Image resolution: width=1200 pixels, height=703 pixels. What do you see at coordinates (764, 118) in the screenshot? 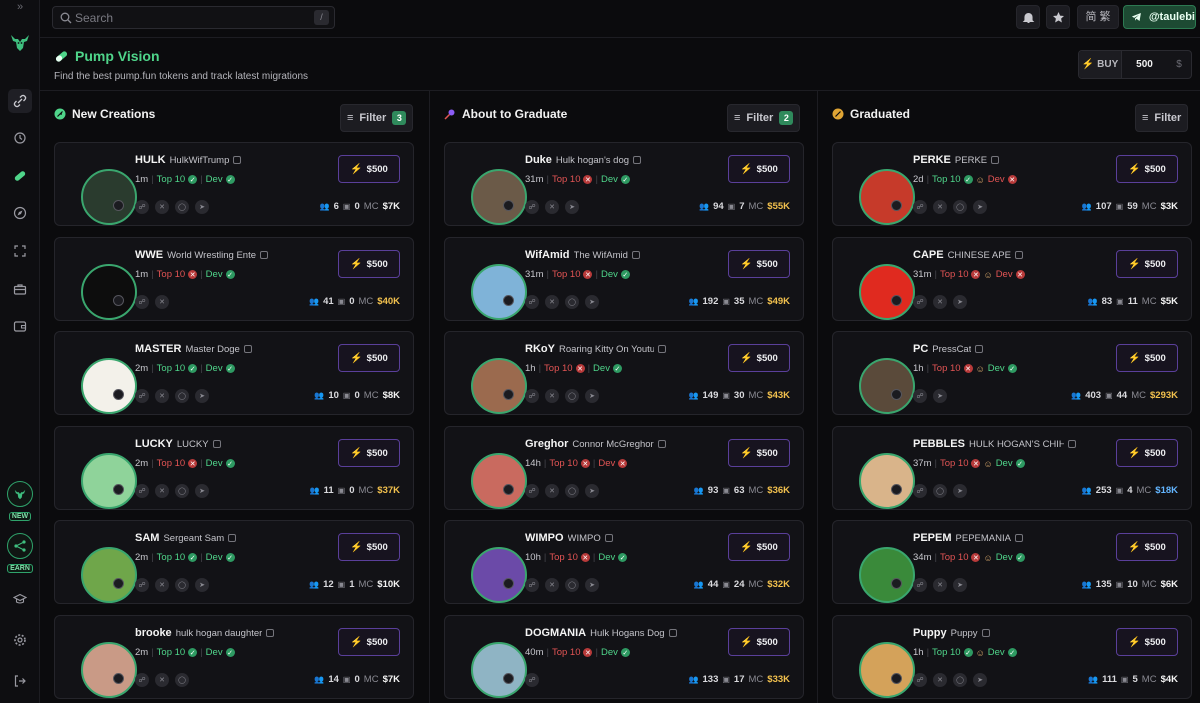
I see `filter-button: ≡ Filter 2` at bounding box center [764, 118].